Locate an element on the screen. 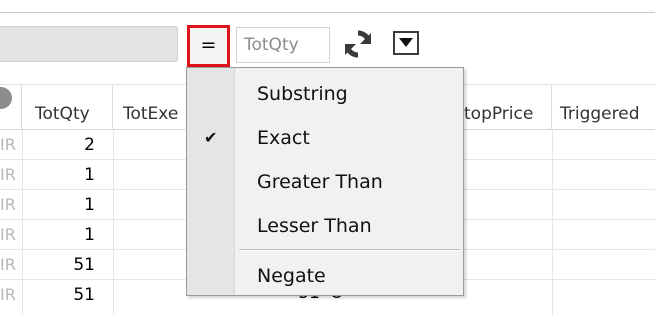 Image resolution: width=655 pixels, height=315 pixels. filter-operator-label: = is located at coordinates (208, 45).